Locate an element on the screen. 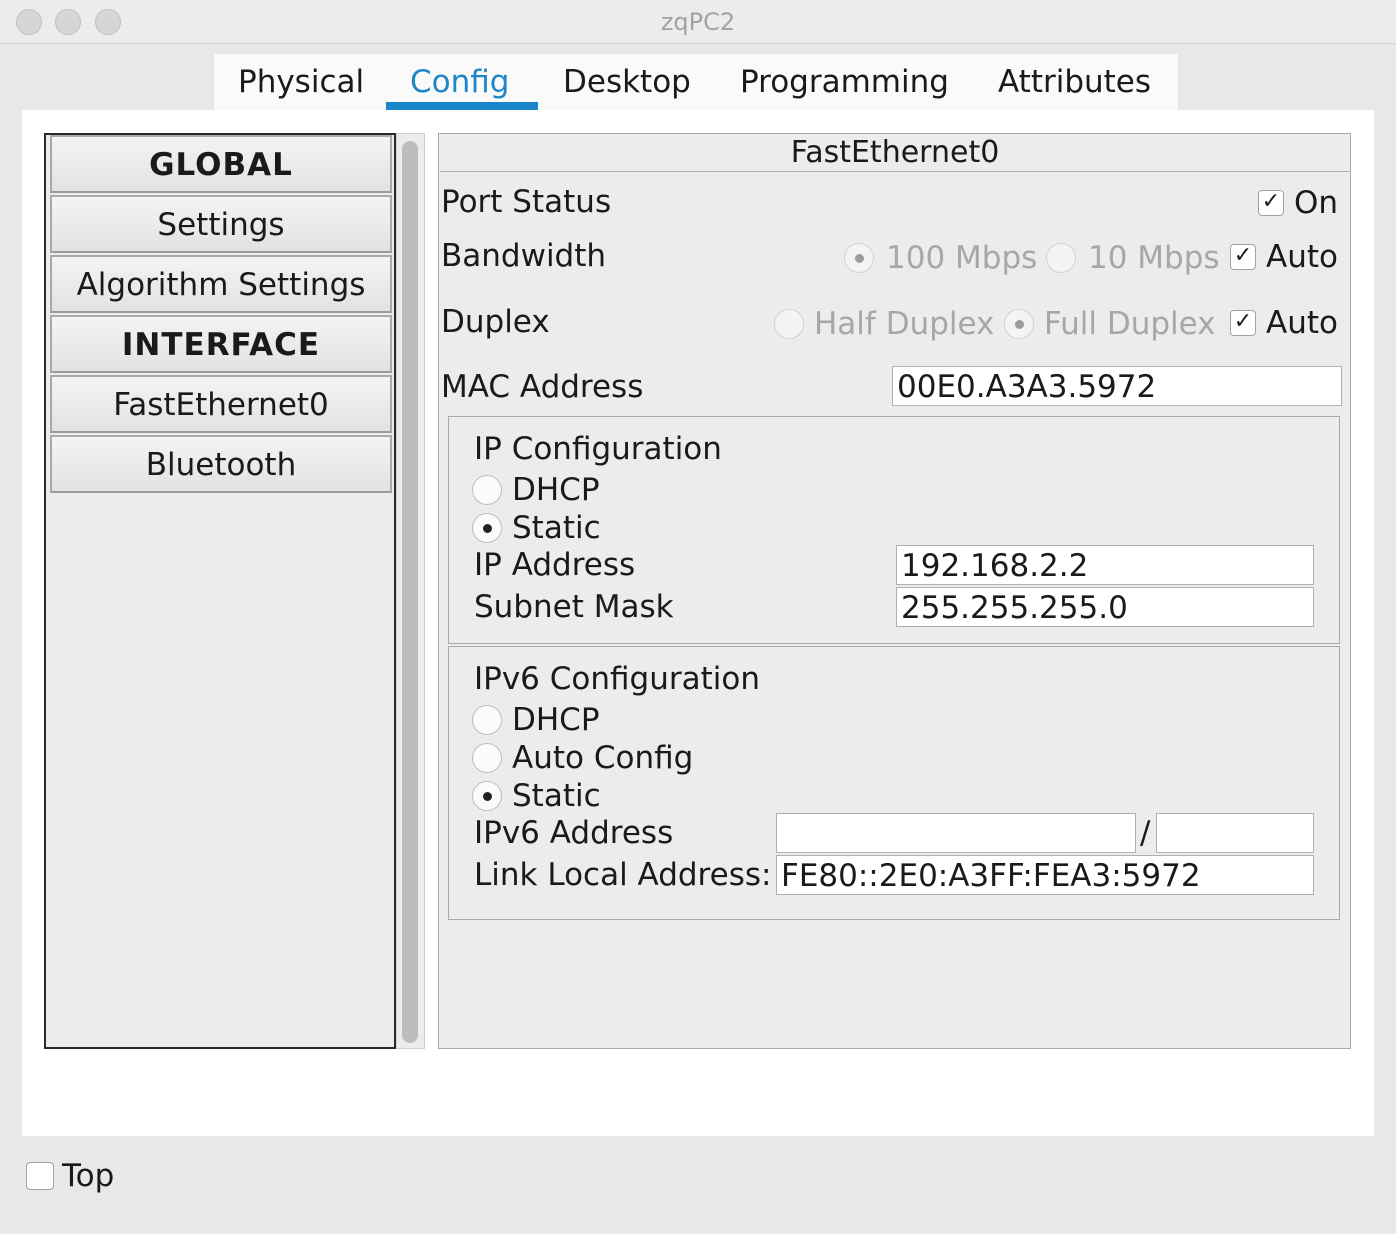  ipv6-config-title: IPv6 Configuration is located at coordinates (617, 679).